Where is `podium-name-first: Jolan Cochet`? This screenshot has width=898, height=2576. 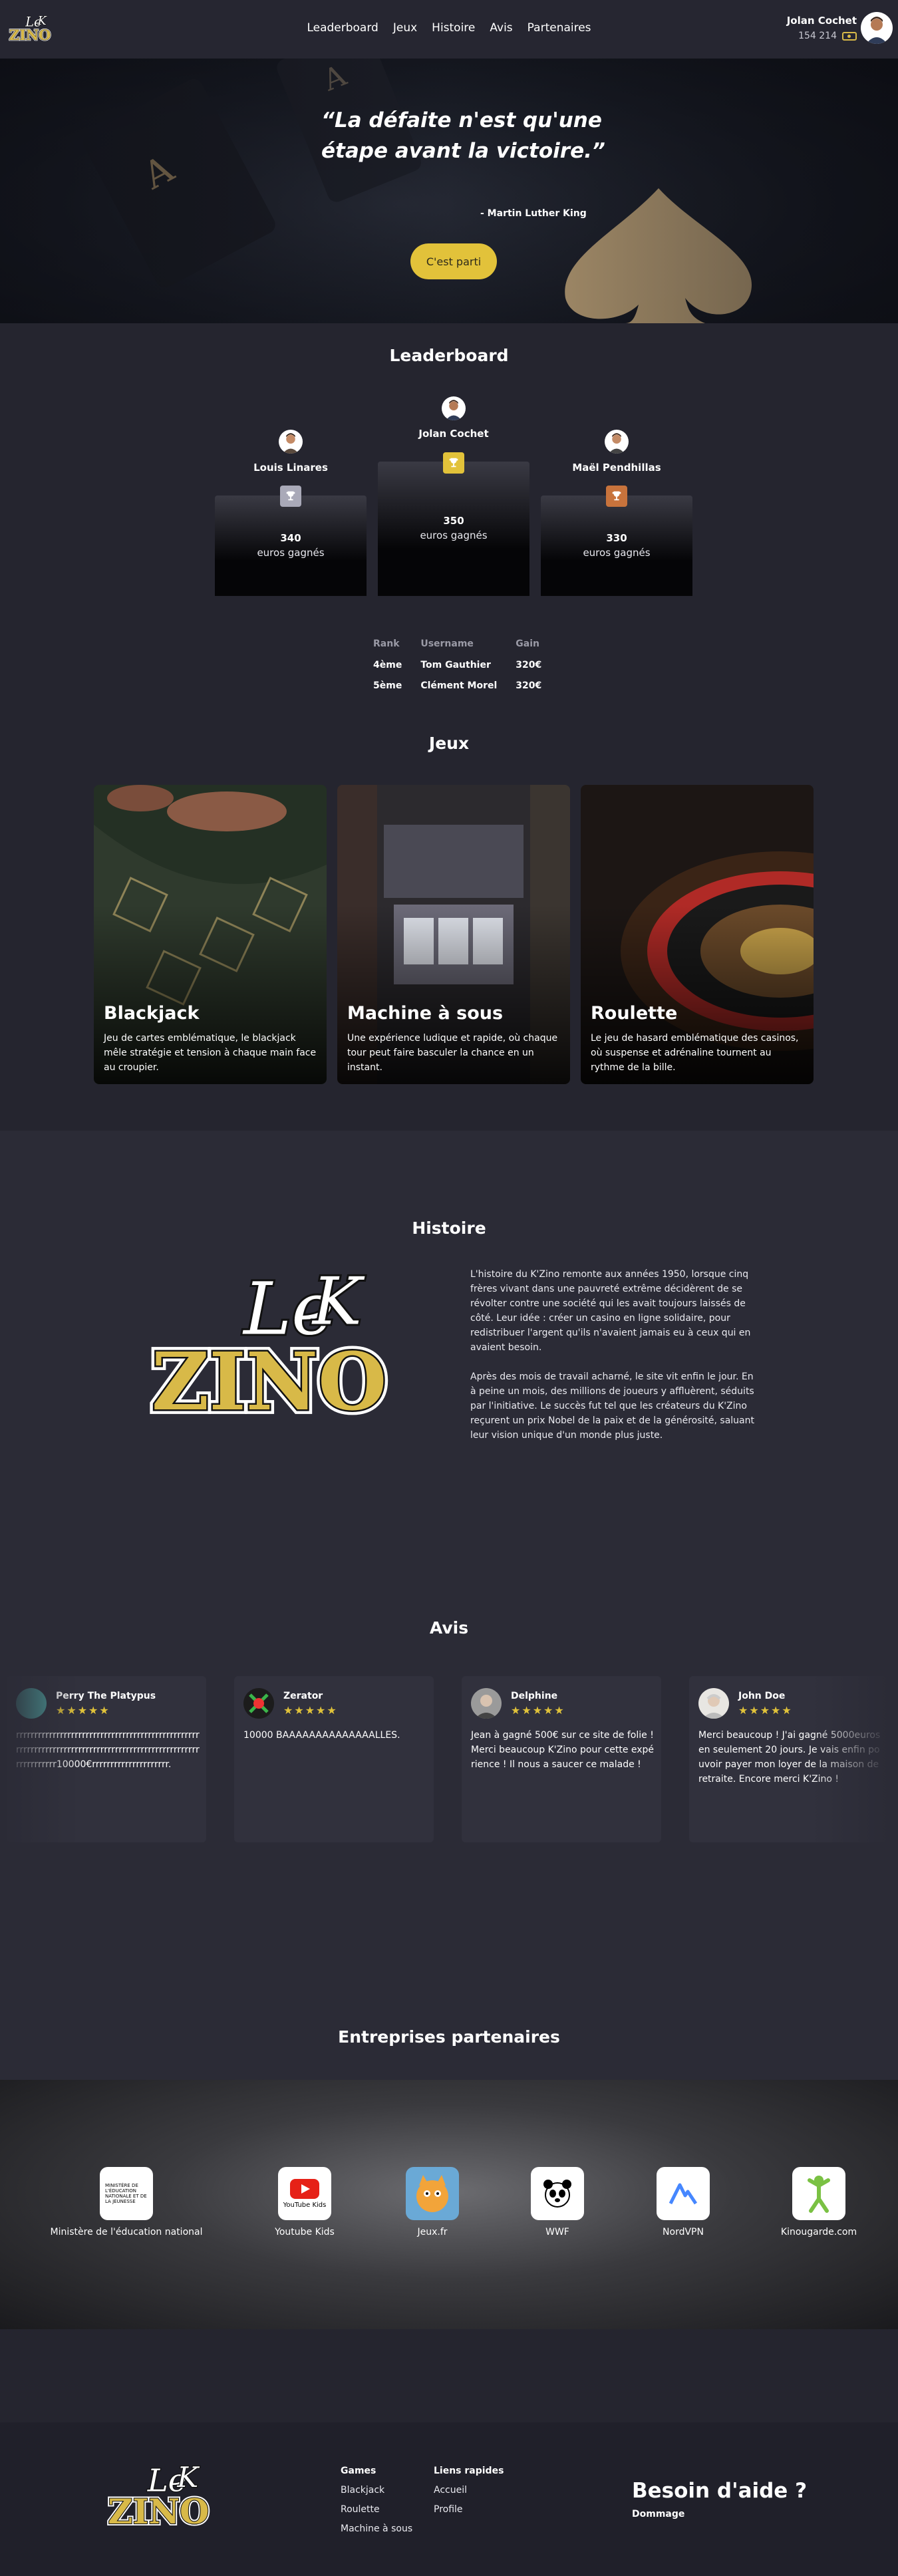
podium-name-first: Jolan Cochet is located at coordinates (453, 434).